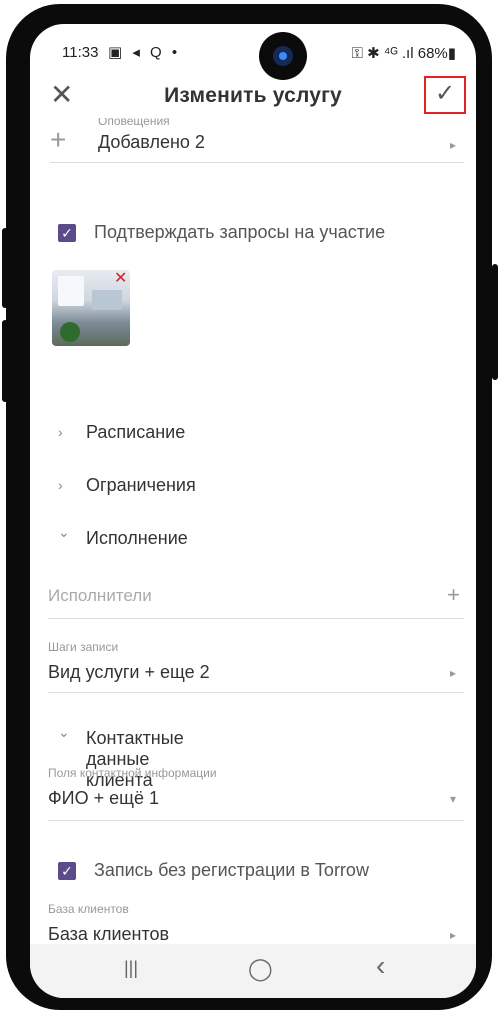 This screenshot has height=1016, width=500. What do you see at coordinates (380, 966) in the screenshot?
I see `back-icon: ‹` at bounding box center [380, 966].